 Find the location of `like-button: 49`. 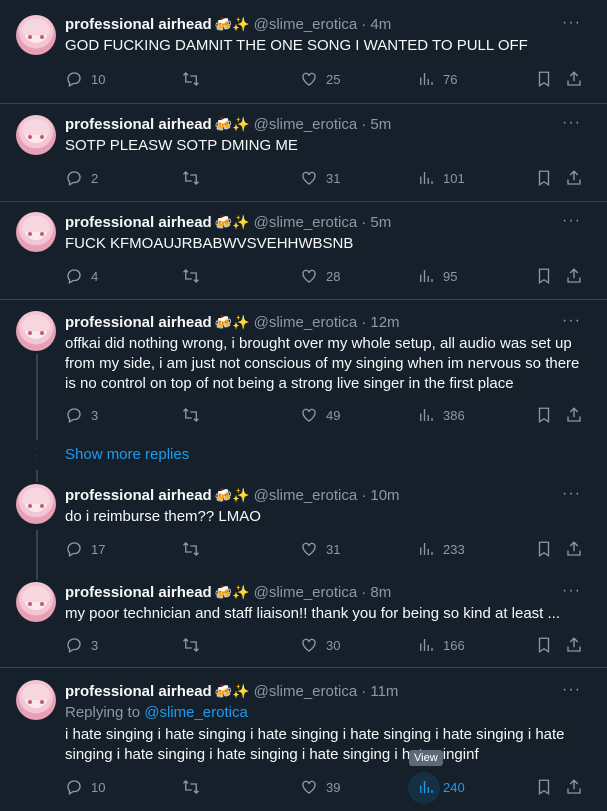

like-button: 49 is located at coordinates (320, 415).